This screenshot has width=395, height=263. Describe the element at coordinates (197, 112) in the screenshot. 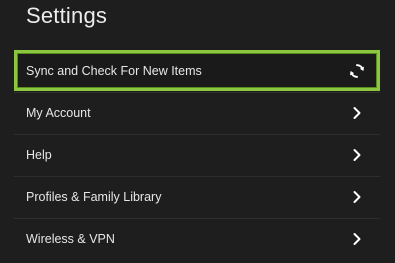

I see `menu-item-my-account: My Account` at that location.